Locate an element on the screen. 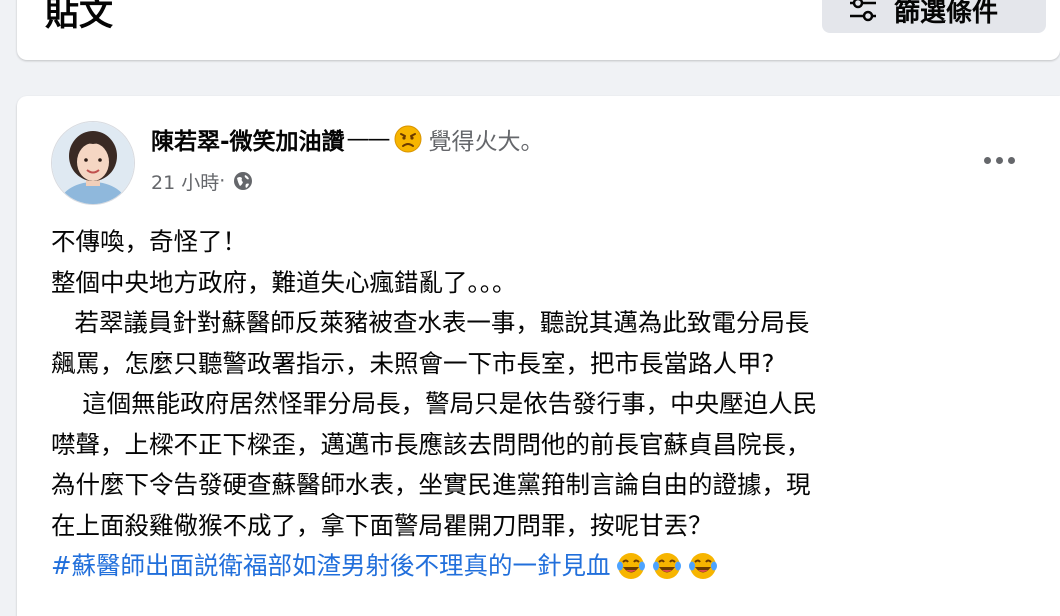 The image size is (1060, 616). post-header: 陳若翠-微笑加油讚 —— 覺得火大。 is located at coordinates (347, 139).